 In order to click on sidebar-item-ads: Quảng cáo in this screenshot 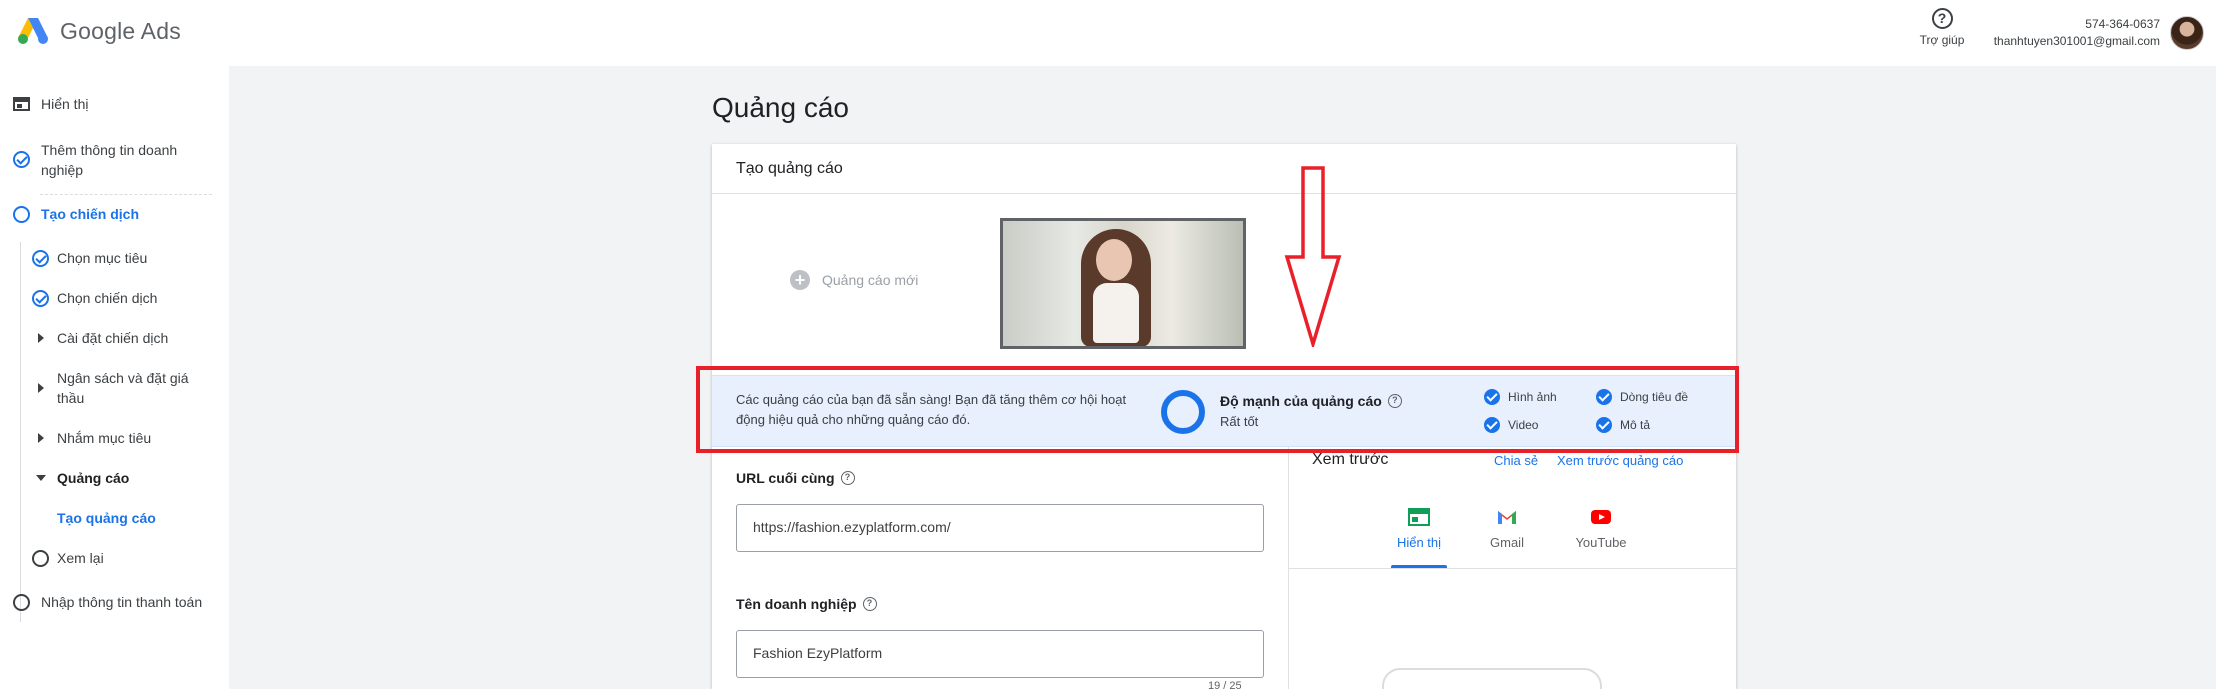, I will do `click(80, 478)`.